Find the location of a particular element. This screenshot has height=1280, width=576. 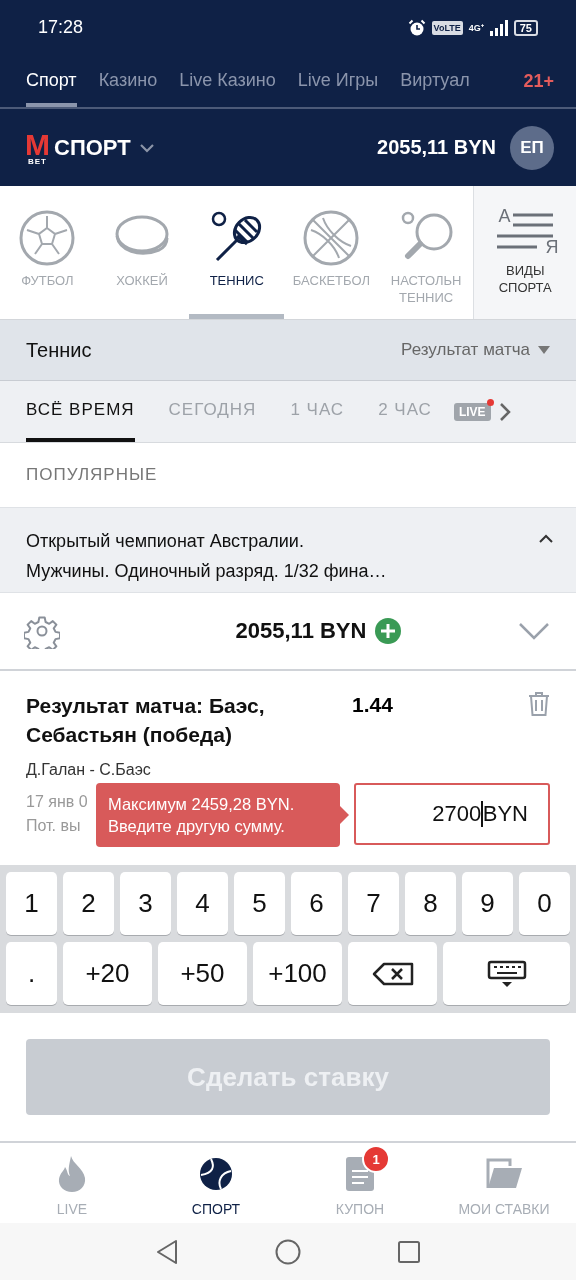

section-tab: Live Игры is located at coordinates (338, 81).